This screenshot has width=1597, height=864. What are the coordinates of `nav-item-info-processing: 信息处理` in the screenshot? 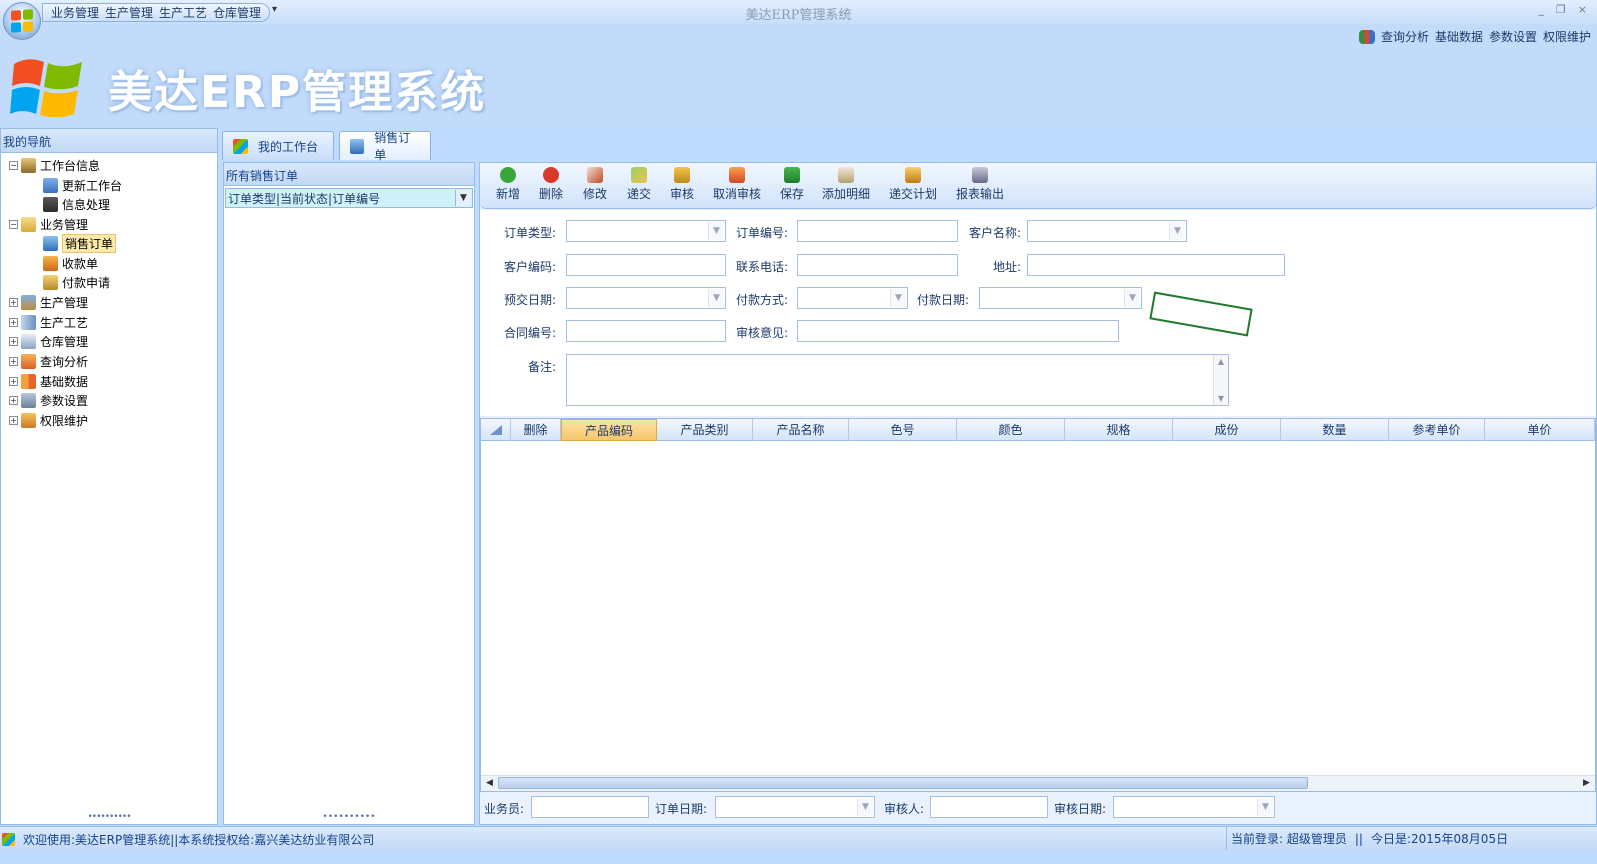 It's located at (76, 204).